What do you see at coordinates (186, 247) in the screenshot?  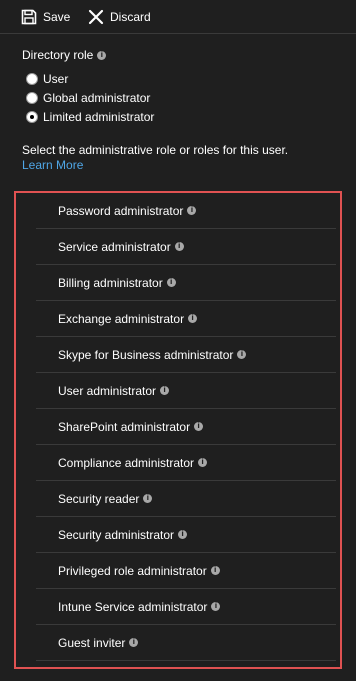 I see `role-item: Service administrator i` at bounding box center [186, 247].